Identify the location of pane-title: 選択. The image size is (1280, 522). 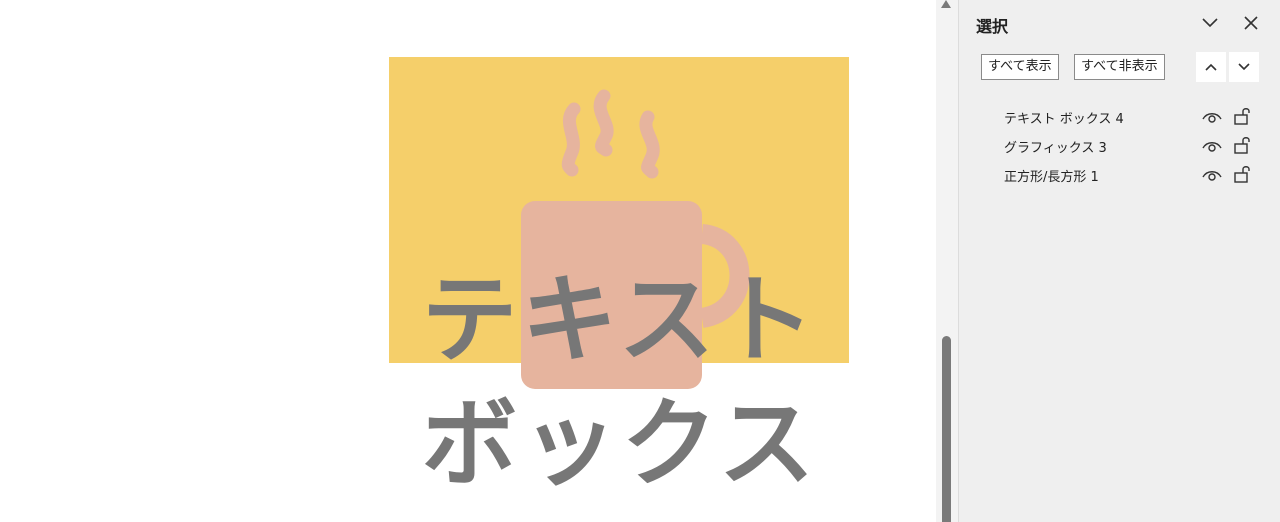
(992, 26).